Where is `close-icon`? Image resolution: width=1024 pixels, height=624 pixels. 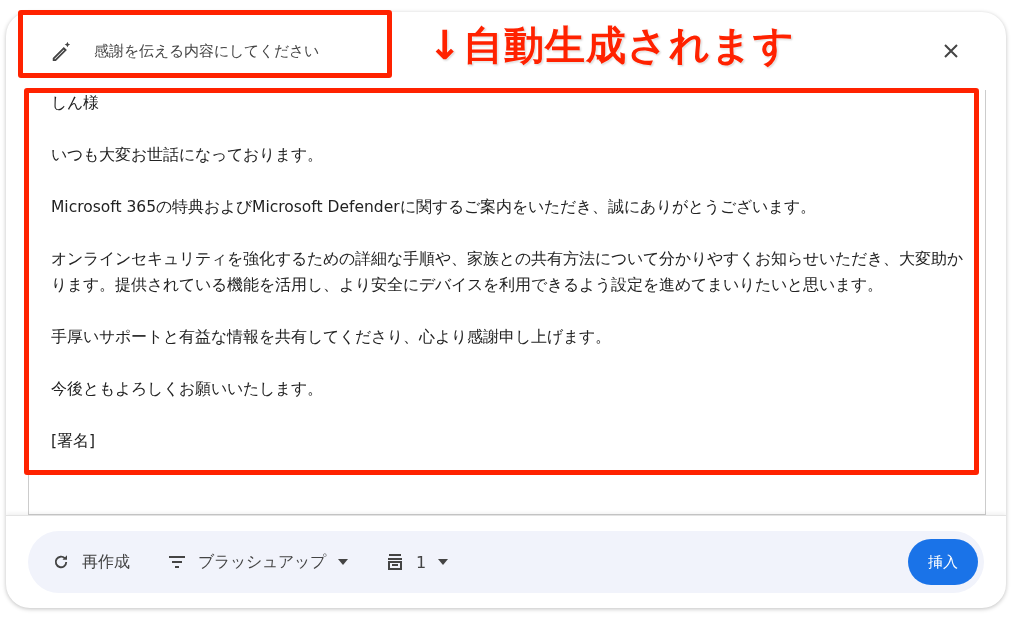 close-icon is located at coordinates (951, 51).